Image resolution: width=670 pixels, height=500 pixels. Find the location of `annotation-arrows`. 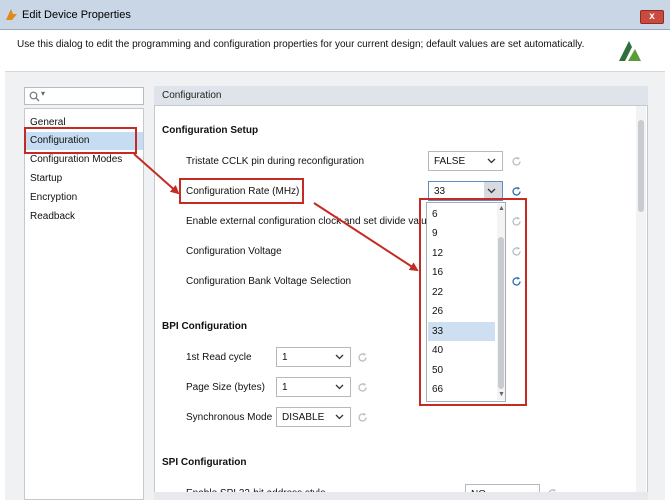

annotation-arrows is located at coordinates (276, 212).